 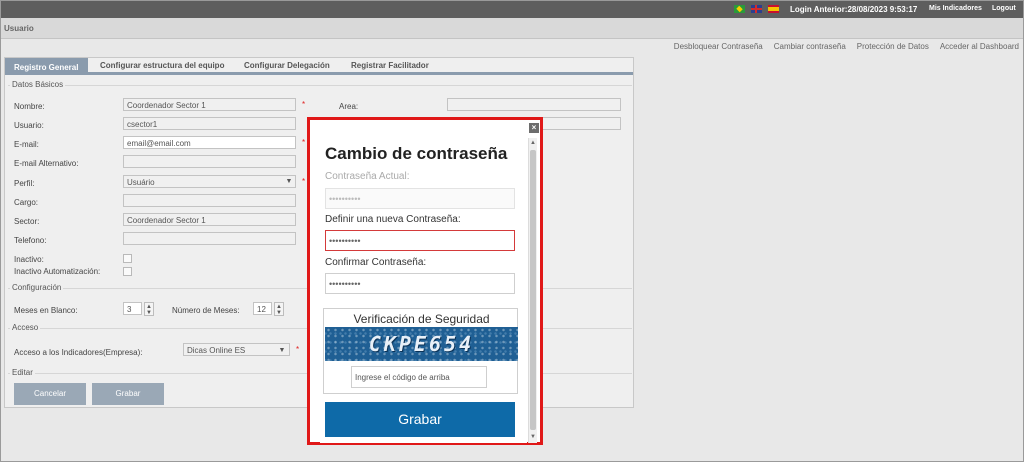 What do you see at coordinates (141, 182) in the screenshot?
I see `perfil-value: Usuário` at bounding box center [141, 182].